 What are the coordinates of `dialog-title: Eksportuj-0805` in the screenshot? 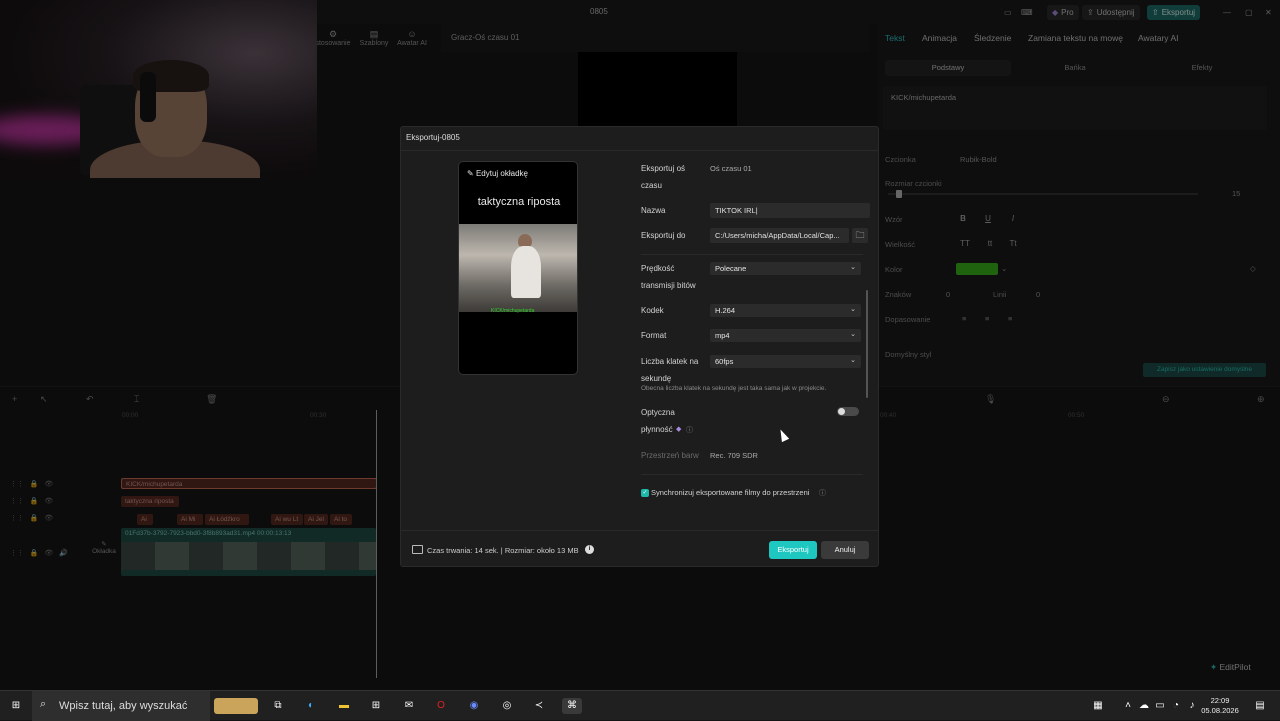 It's located at (433, 137).